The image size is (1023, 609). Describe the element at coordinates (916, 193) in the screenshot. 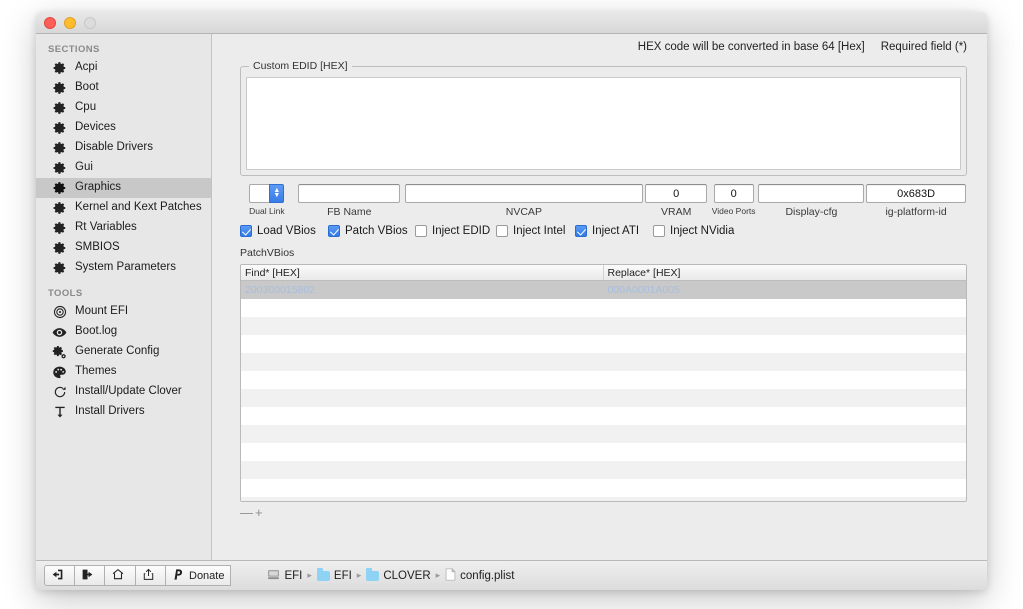

I see `ig-platform-id-input: 0x683D` at that location.